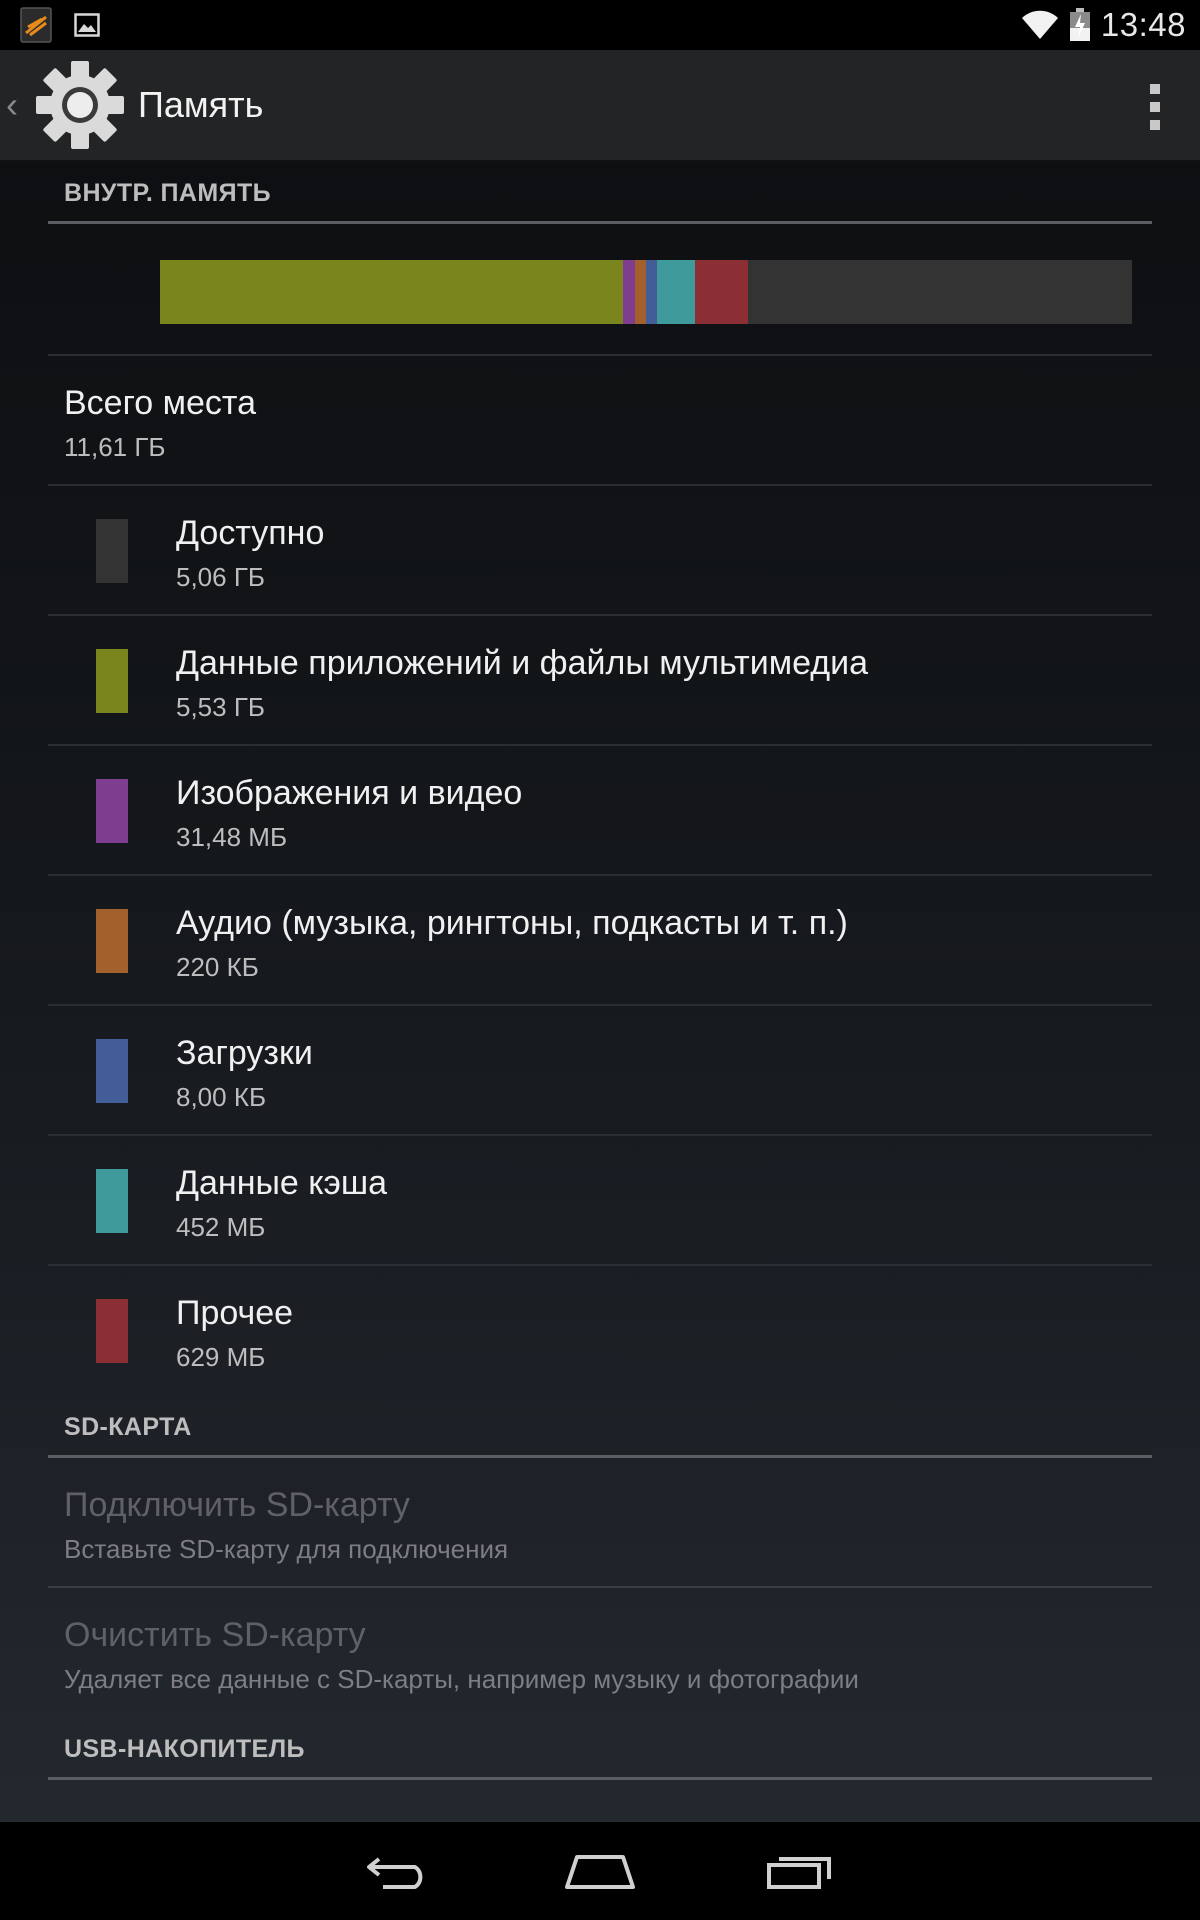 The width and height of the screenshot is (1200, 1920). Describe the element at coordinates (1039, 25) in the screenshot. I see `wifi-icon` at that location.